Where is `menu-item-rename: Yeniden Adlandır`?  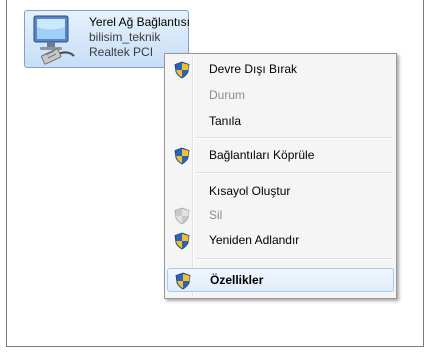
menu-item-rename: Yeniden Adlandır is located at coordinates (280, 241).